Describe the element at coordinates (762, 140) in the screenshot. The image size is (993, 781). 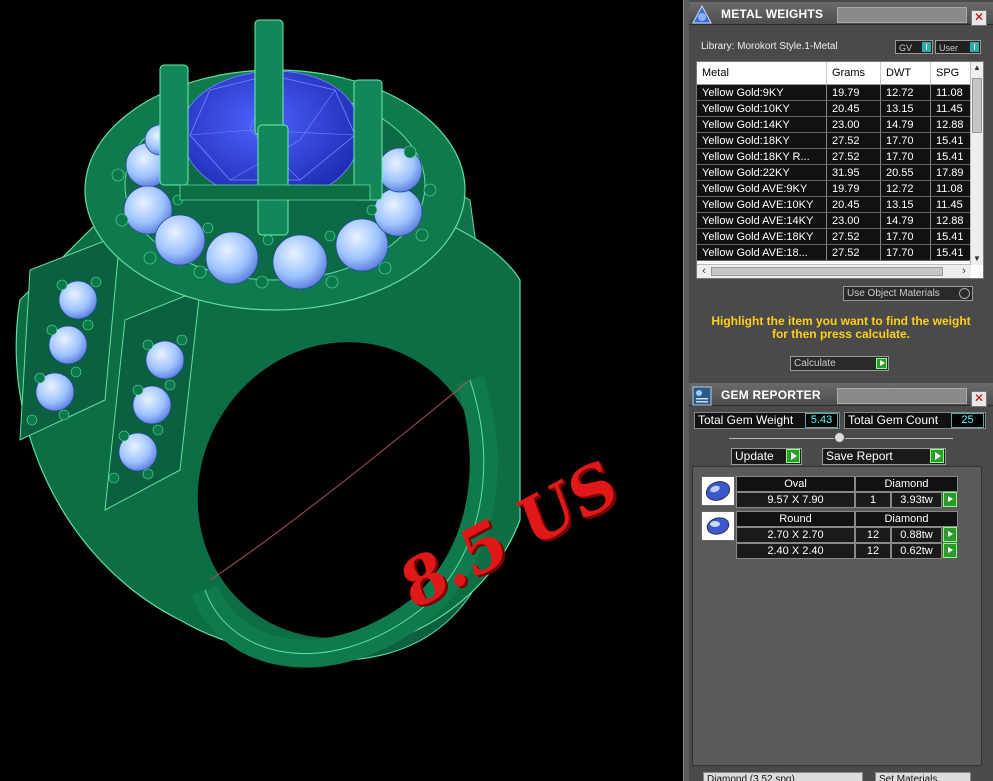
I see `metal-cell: Yellow Gold:18KY` at that location.